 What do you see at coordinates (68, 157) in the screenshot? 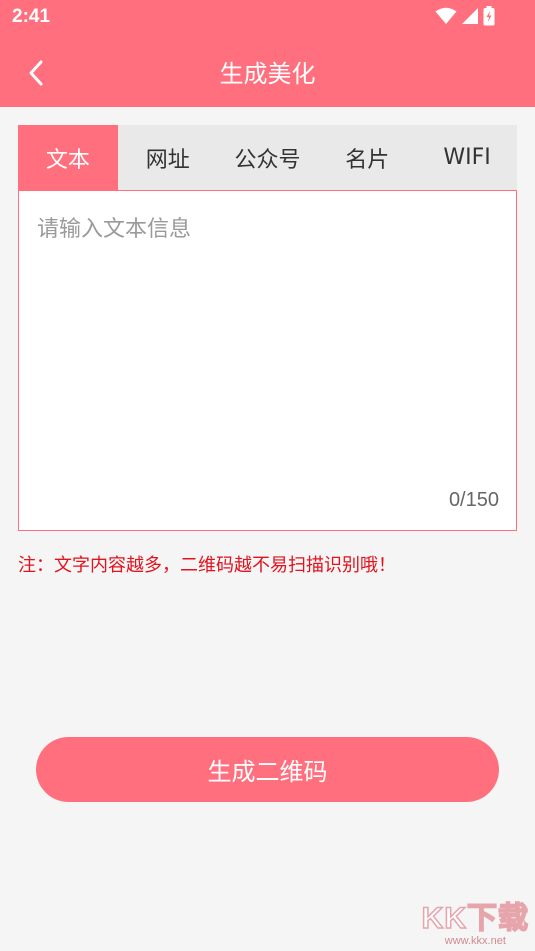
I see `tab-text: 文本` at bounding box center [68, 157].